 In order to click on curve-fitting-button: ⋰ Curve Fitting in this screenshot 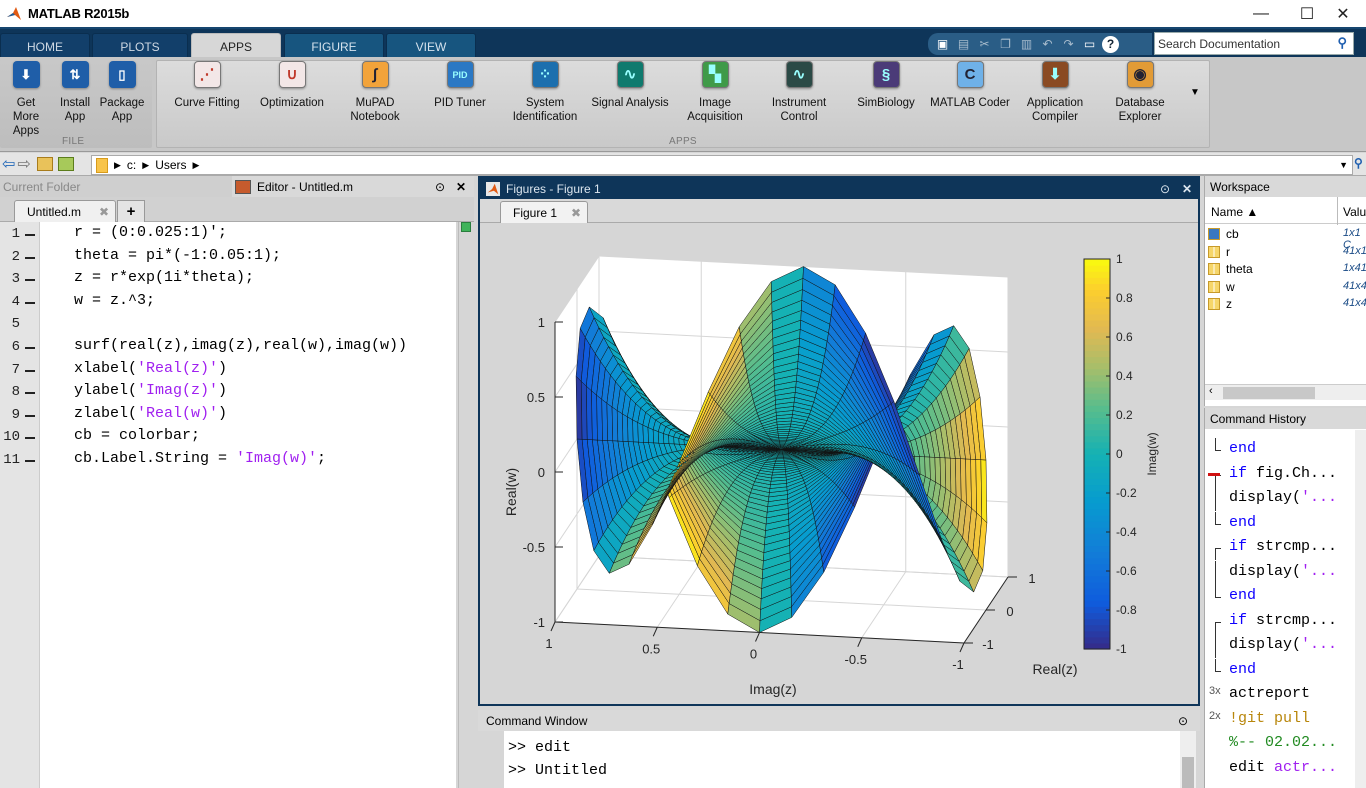, I will do `click(207, 85)`.